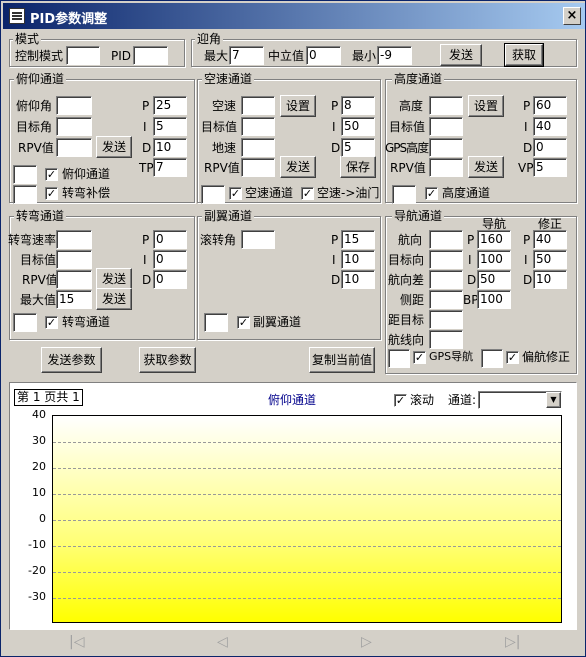  I want to click on pitch-p-field: 25, so click(170, 105).